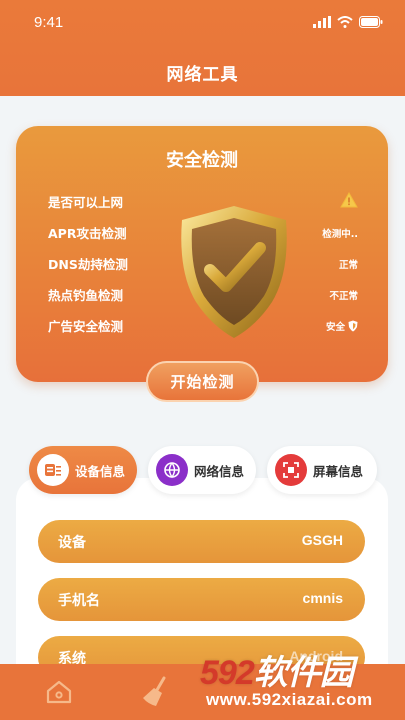  Describe the element at coordinates (348, 265) in the screenshot. I see `check-status-dns: 正常` at that location.